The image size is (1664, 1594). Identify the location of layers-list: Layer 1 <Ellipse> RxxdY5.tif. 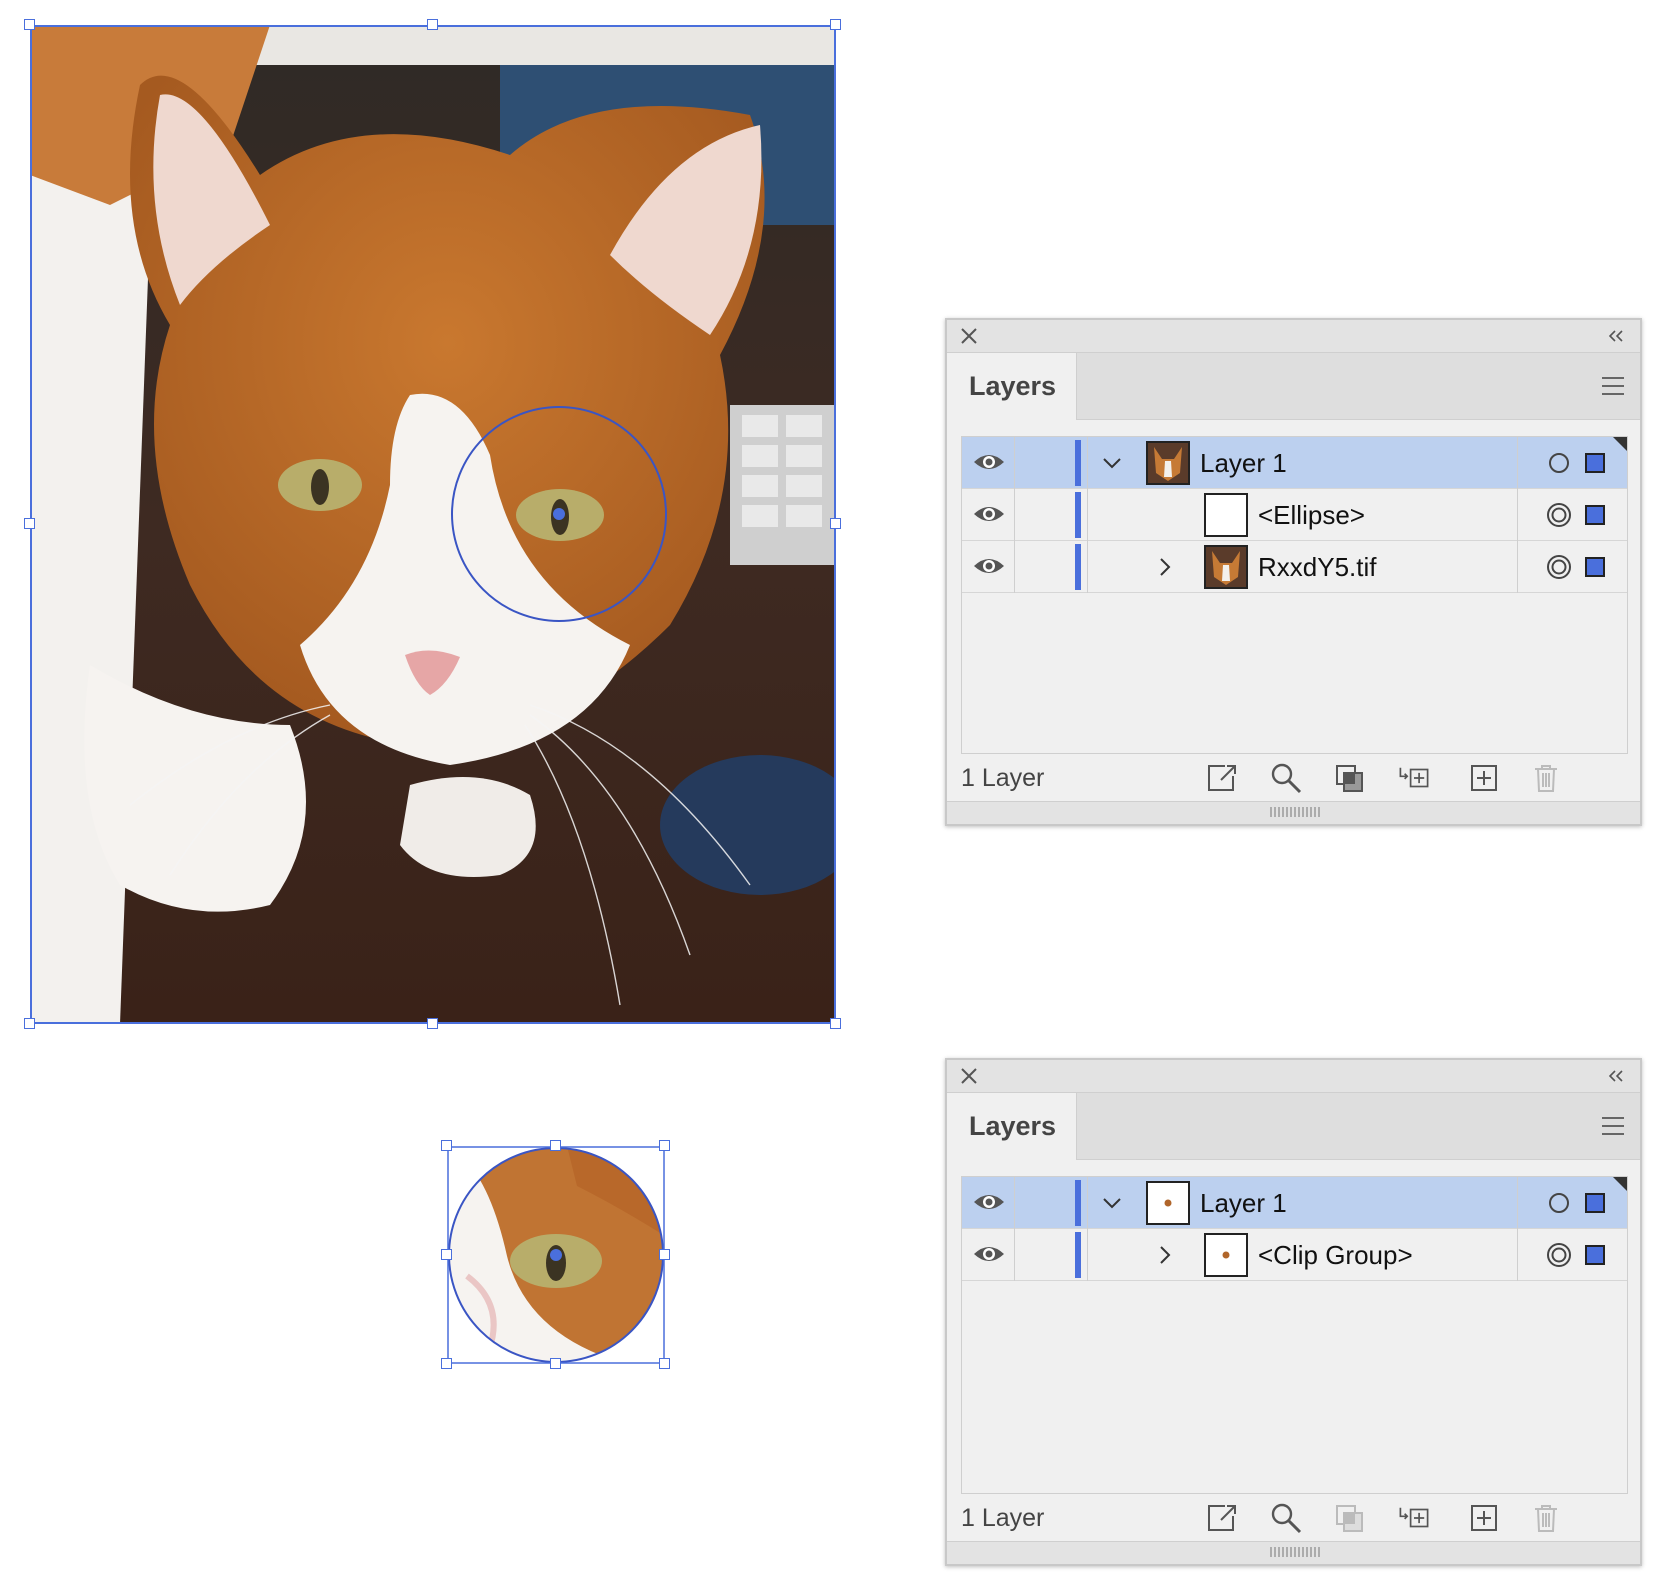
(1294, 595).